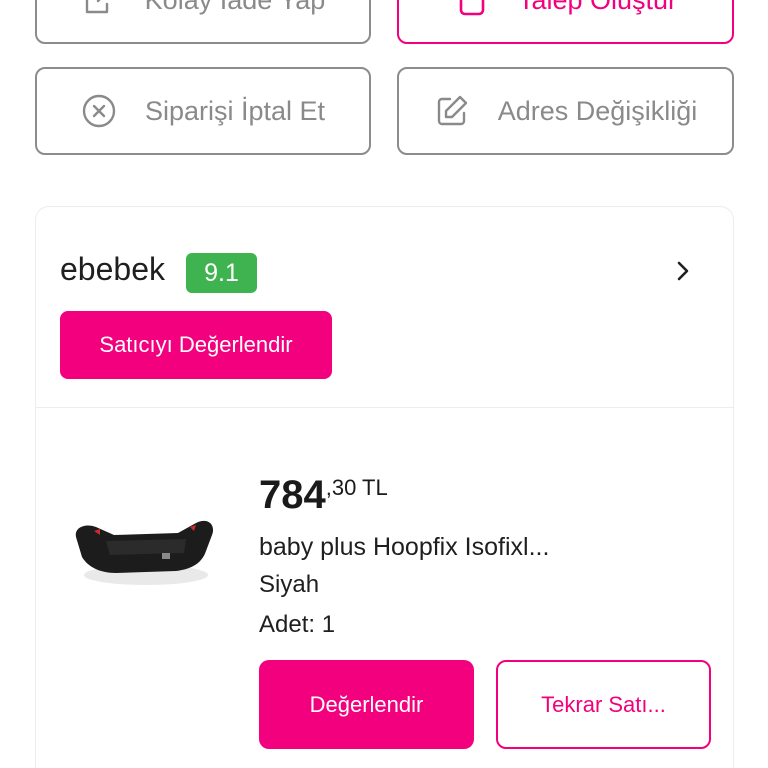 The width and height of the screenshot is (768, 768). I want to click on cancel-order-label: Siparişi İptal Et, so click(235, 110).